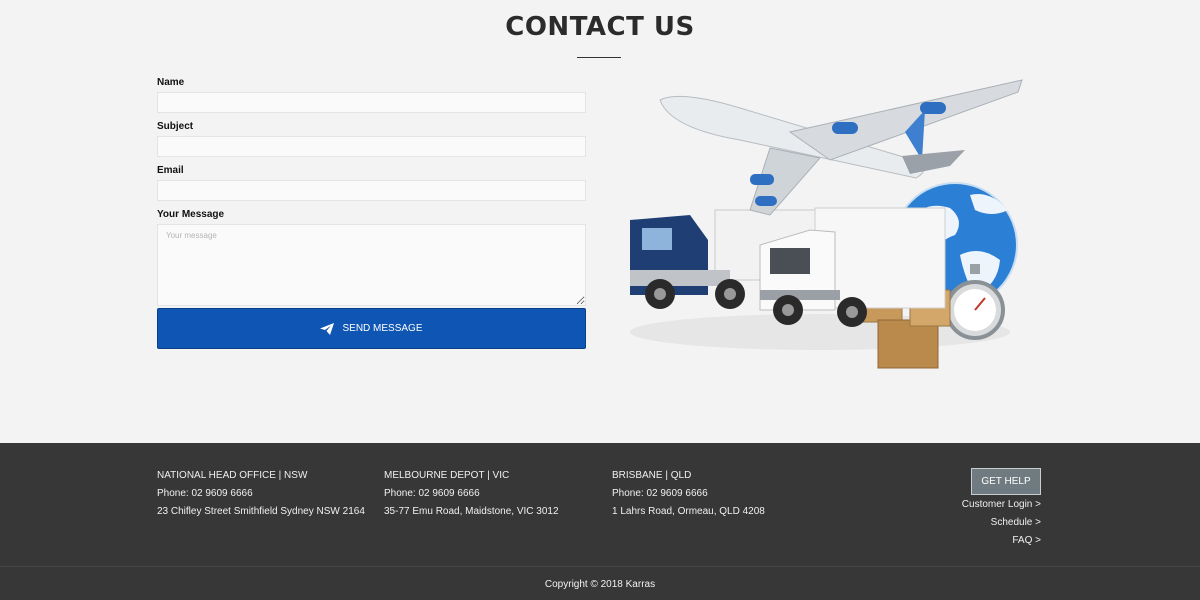 The image size is (1200, 600). What do you see at coordinates (688, 511) in the screenshot?
I see `office-address: 1 Lahrs Road, Ormeau, QLD 4208` at bounding box center [688, 511].